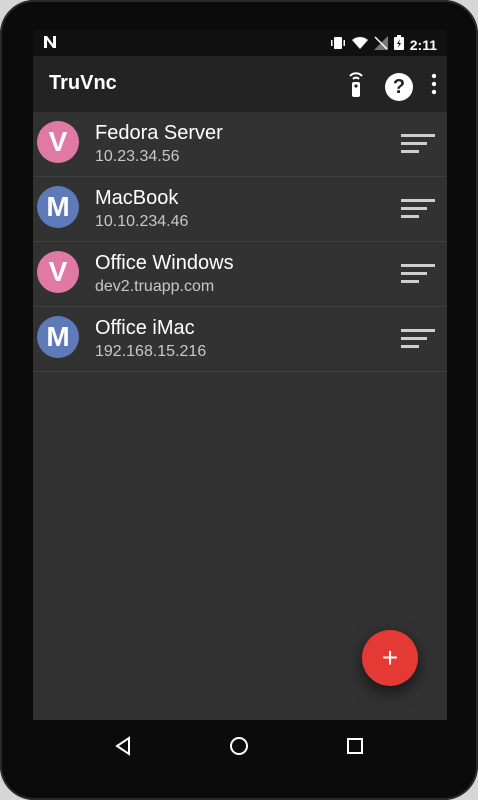  Describe the element at coordinates (338, 45) in the screenshot. I see `vibrate-icon` at that location.